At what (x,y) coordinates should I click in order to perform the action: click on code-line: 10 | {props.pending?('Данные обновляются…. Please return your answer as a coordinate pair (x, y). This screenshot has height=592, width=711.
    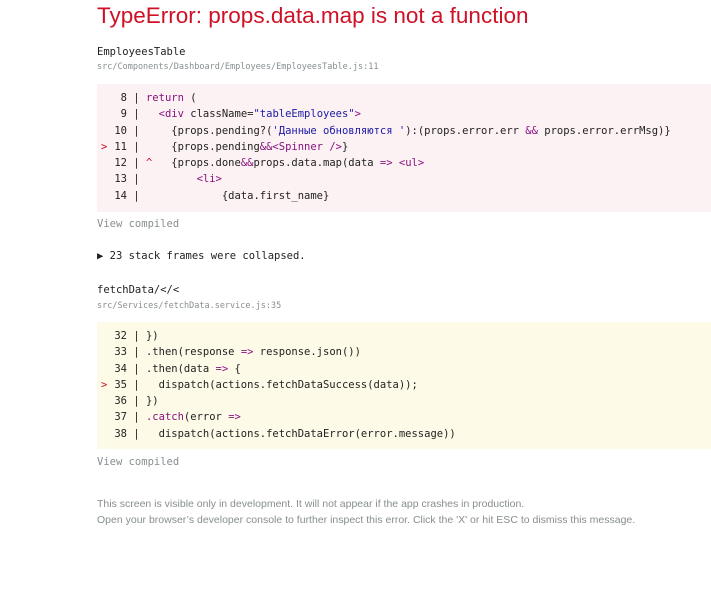
    Looking at the image, I should click on (392, 130).